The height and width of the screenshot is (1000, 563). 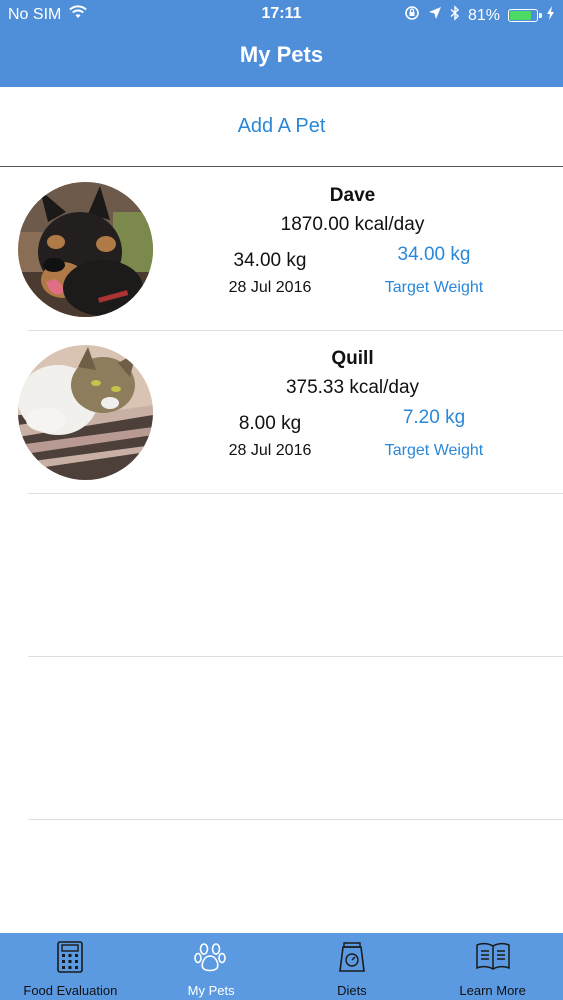 I want to click on tab-food-evaluation: Food Evaluation, so click(x=70, y=966).